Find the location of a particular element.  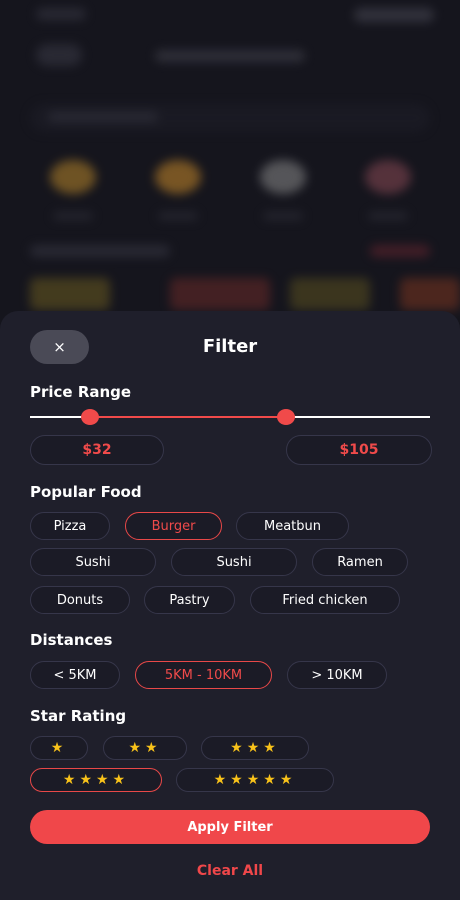

star-icon: ★★★★ is located at coordinates (96, 780).